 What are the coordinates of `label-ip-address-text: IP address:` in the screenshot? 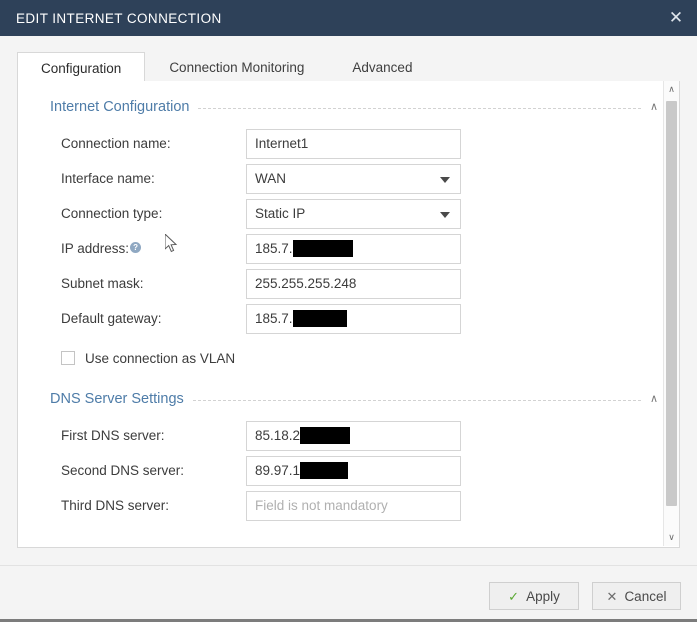 It's located at (95, 248).